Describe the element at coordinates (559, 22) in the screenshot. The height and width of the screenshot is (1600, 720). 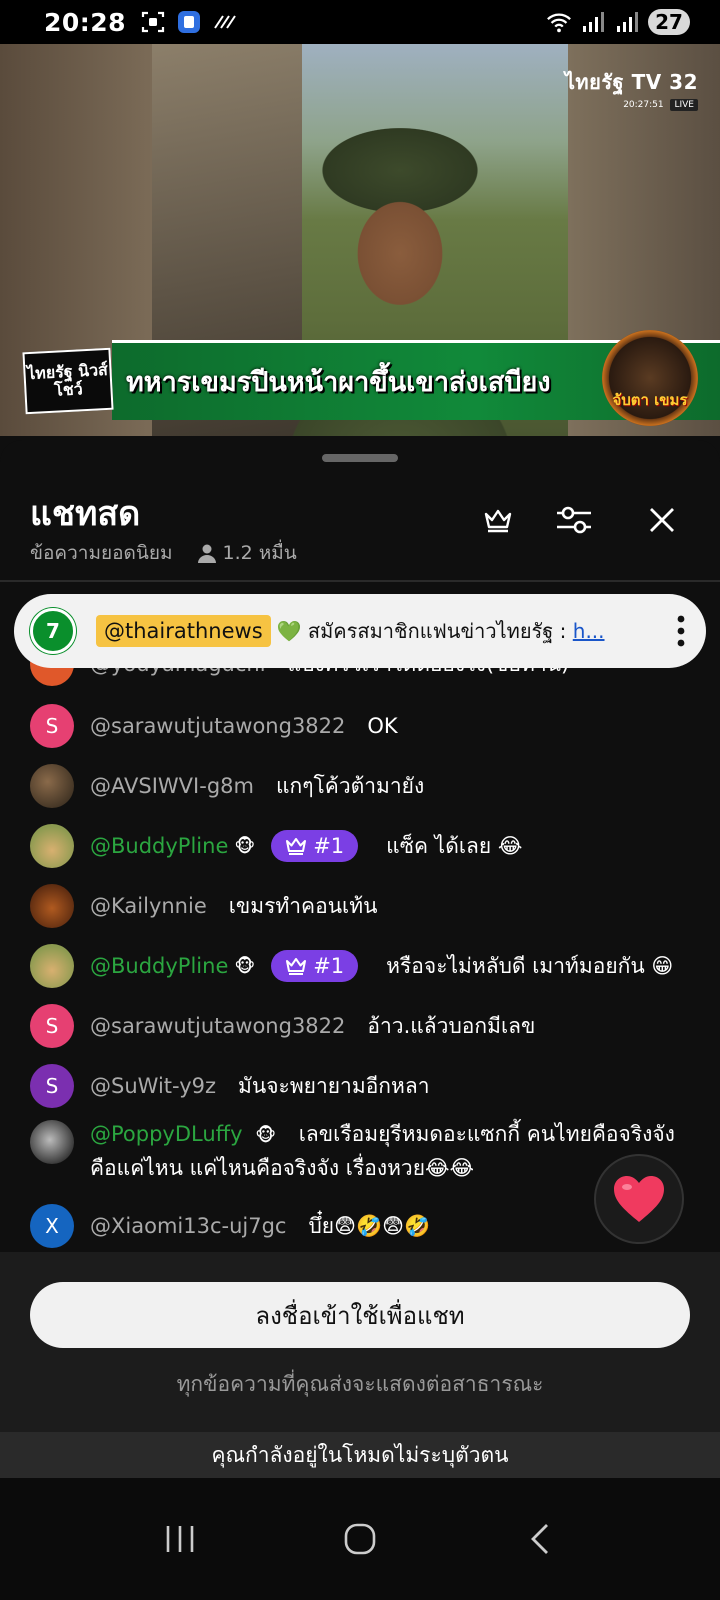
I see `wifi-icon` at that location.